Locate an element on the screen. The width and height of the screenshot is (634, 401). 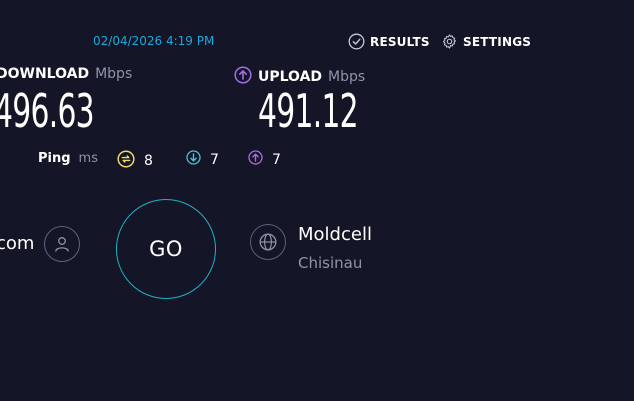
result-timestamp: 02/04/2026 4:19 PM is located at coordinates (154, 41).